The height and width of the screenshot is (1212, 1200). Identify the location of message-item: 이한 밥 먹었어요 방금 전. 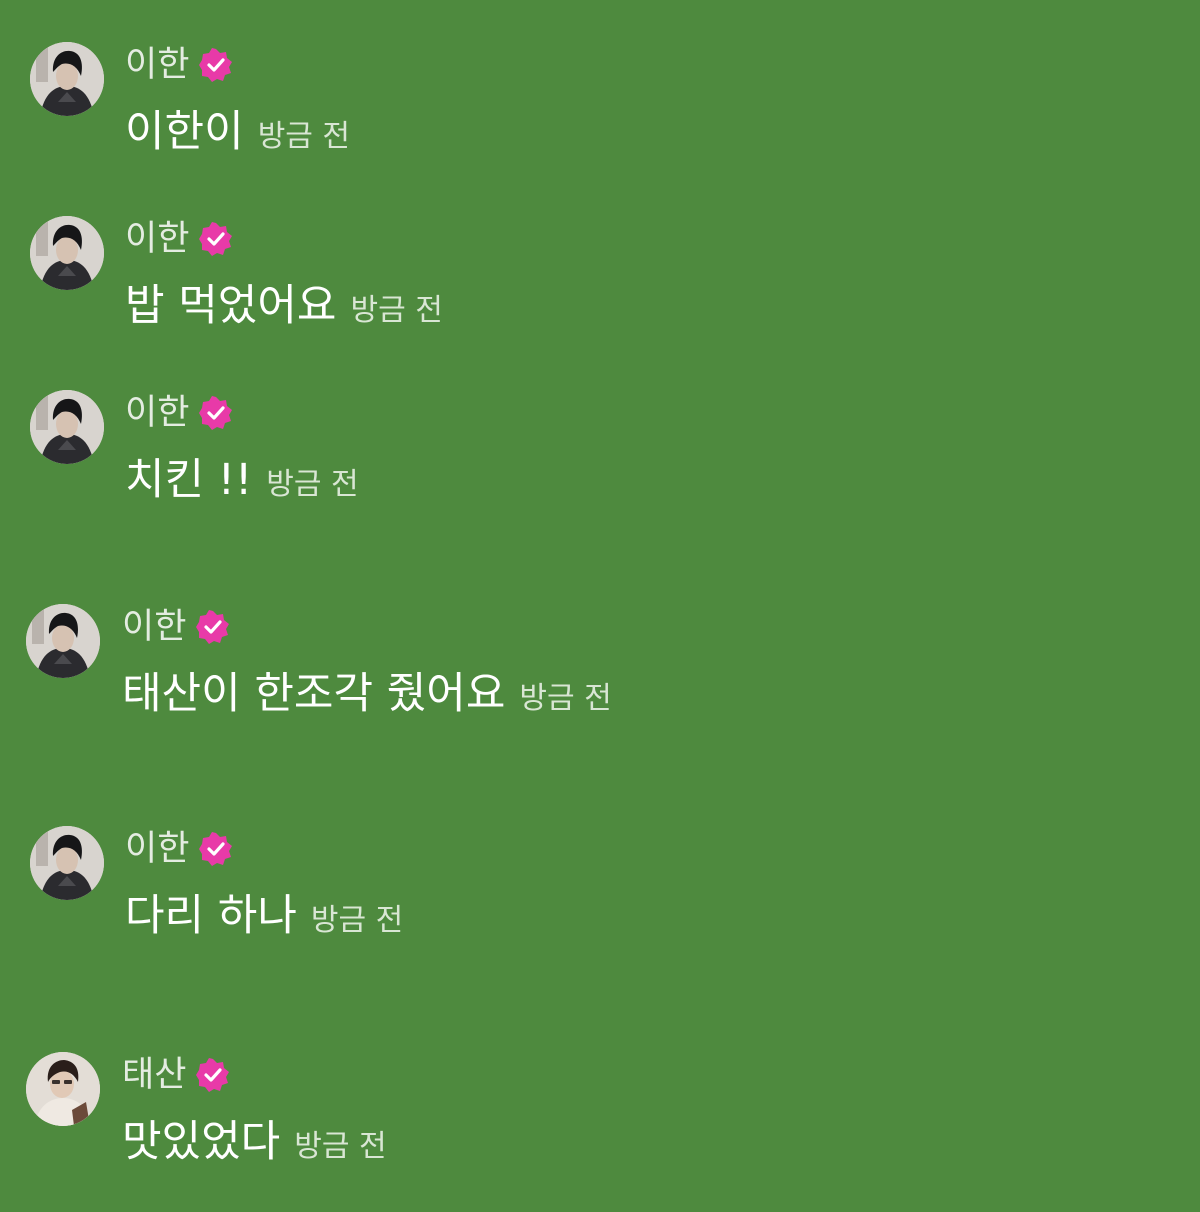
(600, 296).